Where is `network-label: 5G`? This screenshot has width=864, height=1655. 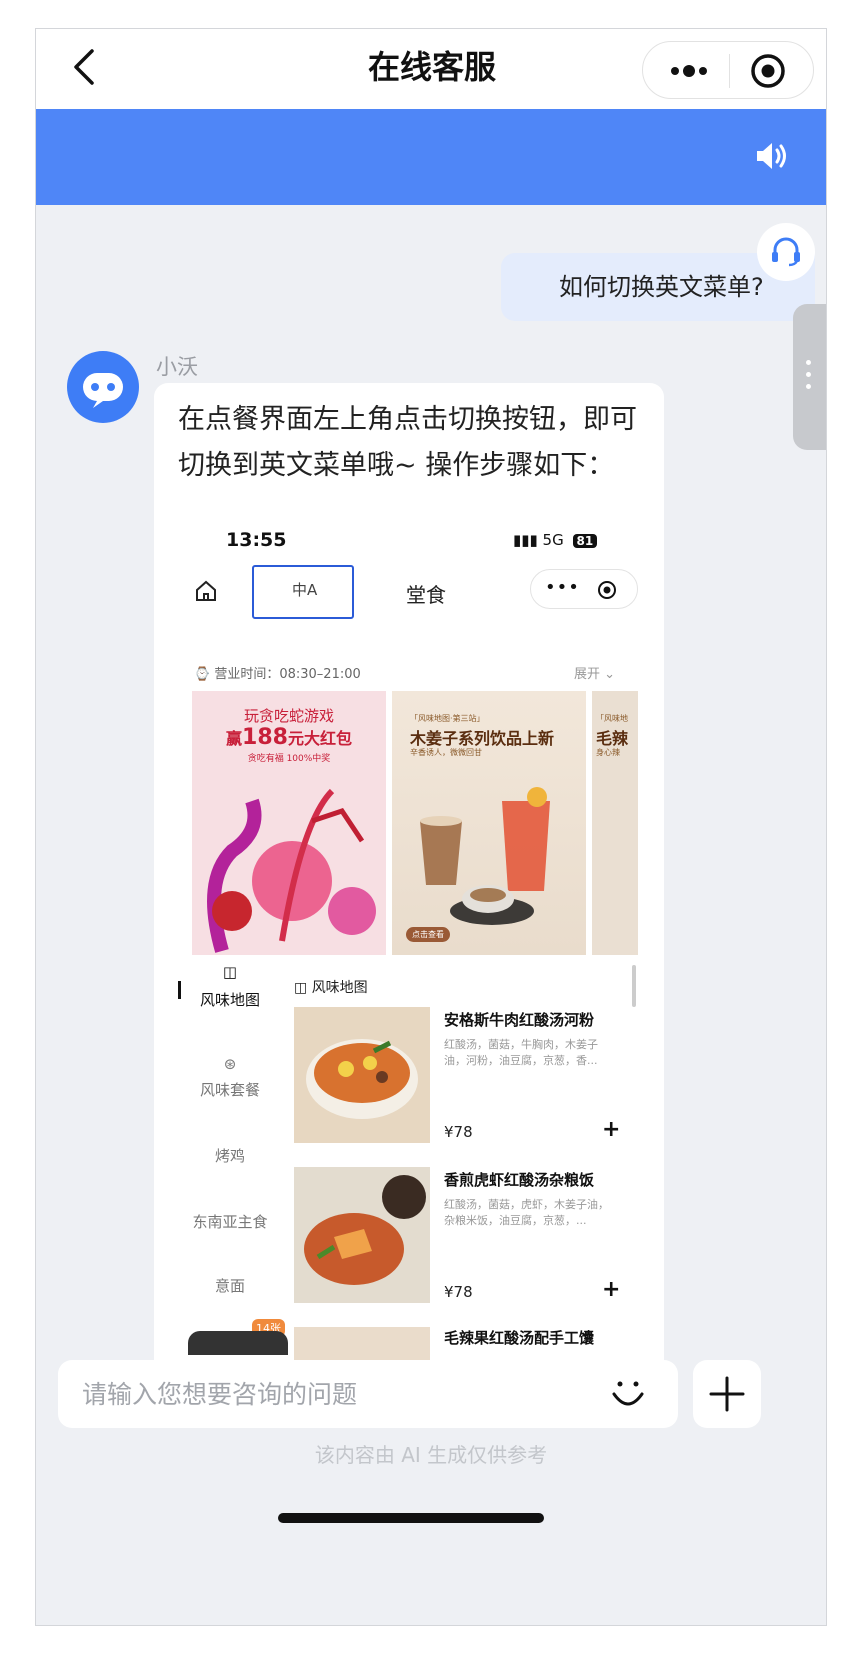 network-label: 5G is located at coordinates (553, 540).